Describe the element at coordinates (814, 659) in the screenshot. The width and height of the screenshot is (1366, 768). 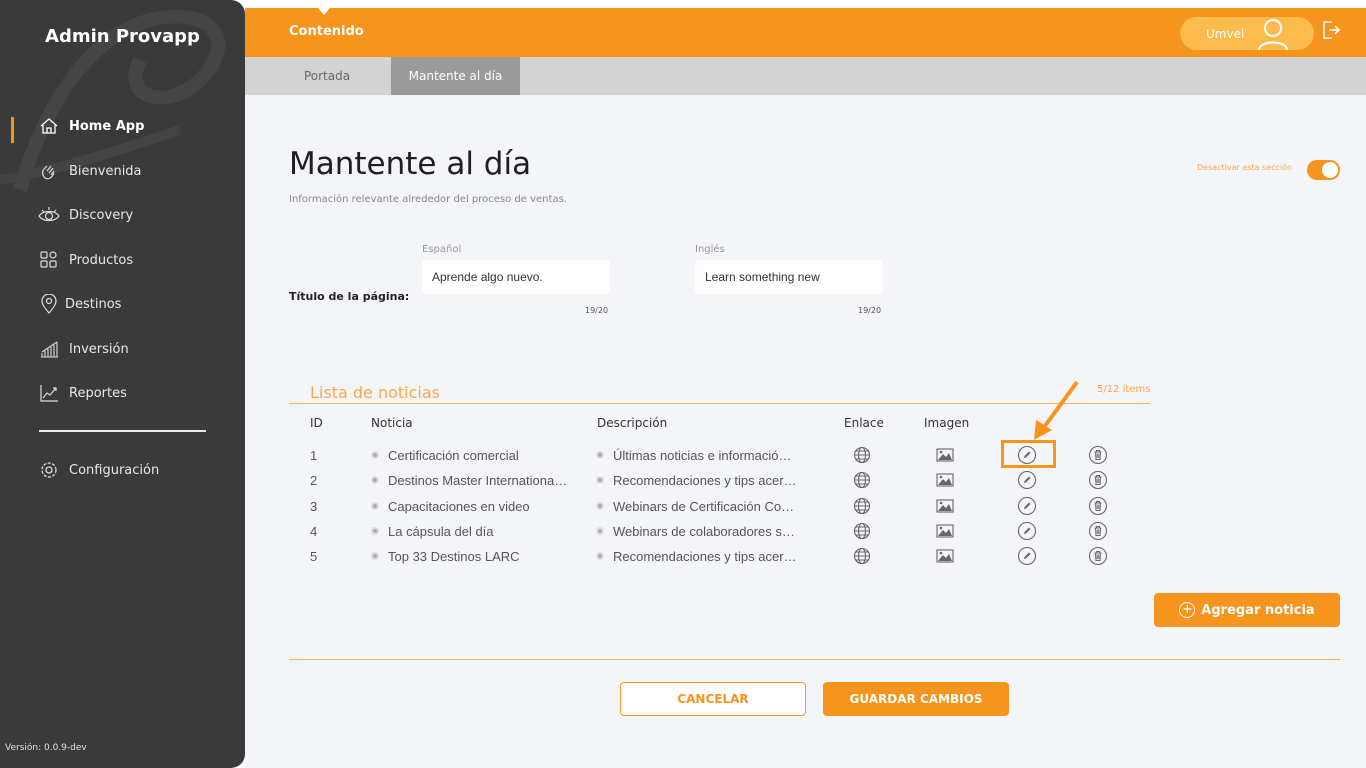
I see `footer-divider` at that location.